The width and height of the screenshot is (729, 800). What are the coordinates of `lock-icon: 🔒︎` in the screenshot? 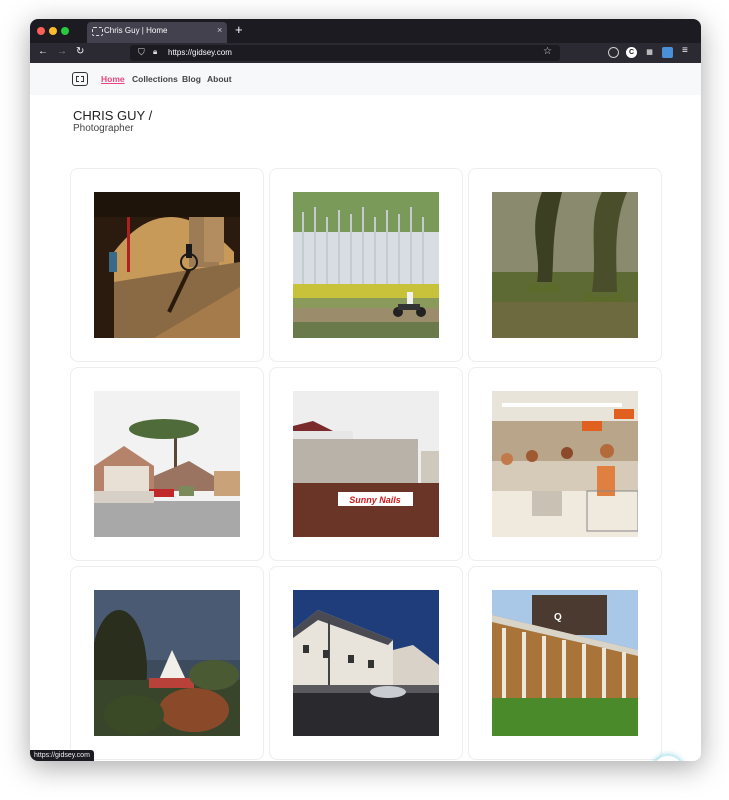 It's located at (155, 52).